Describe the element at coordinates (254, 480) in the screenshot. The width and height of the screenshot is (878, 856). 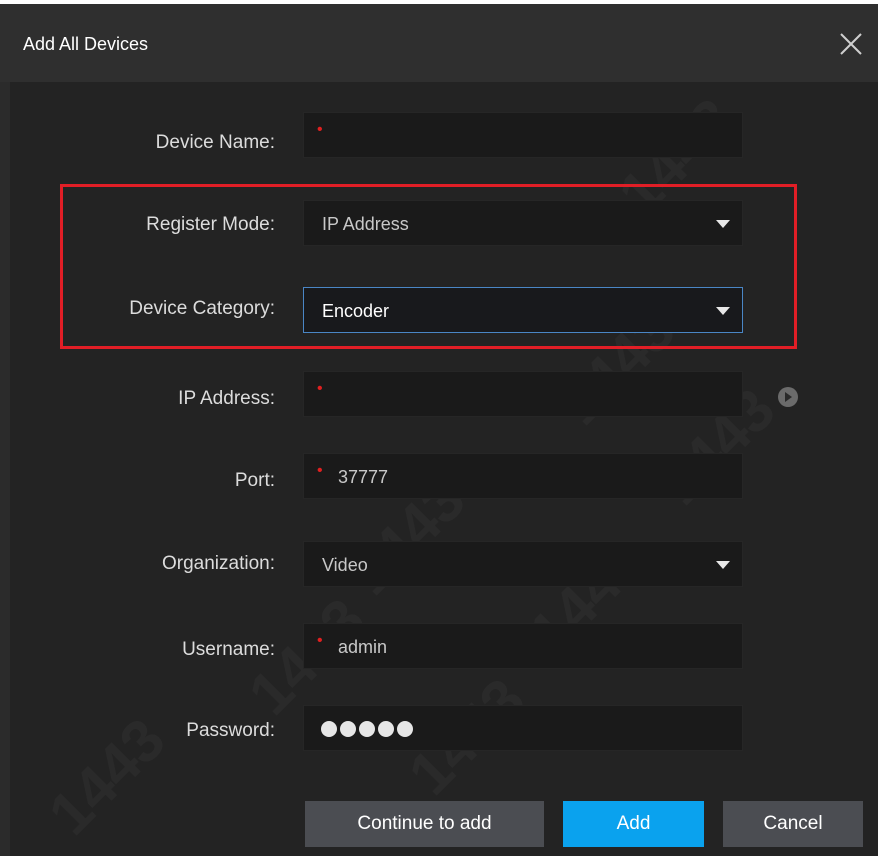
I see `port-label: Port:` at that location.